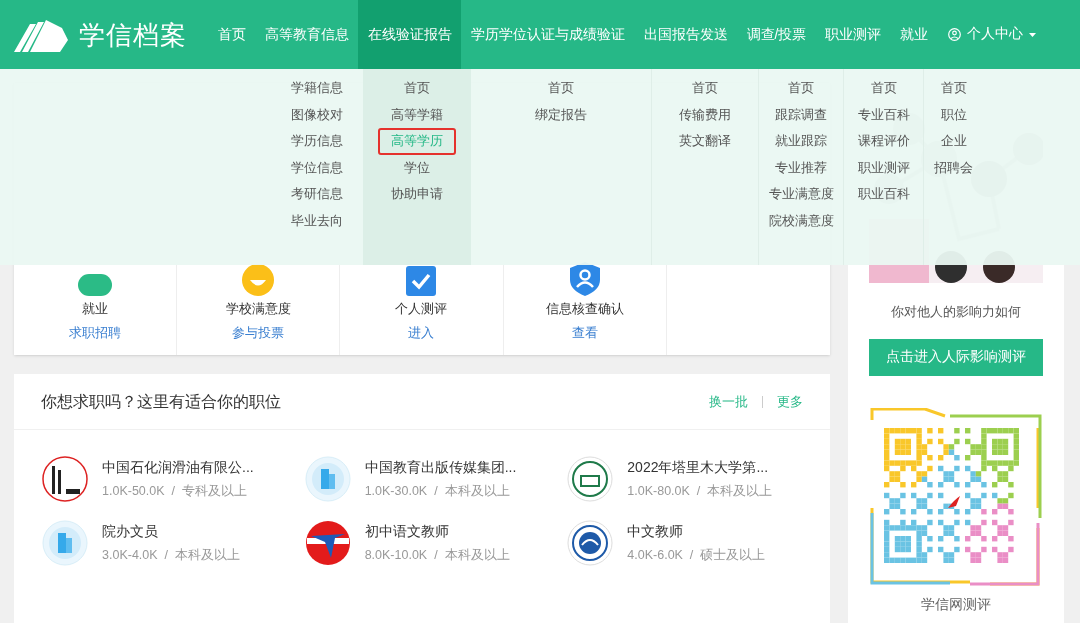  I want to click on menu-item: 学位信息, so click(316, 167).